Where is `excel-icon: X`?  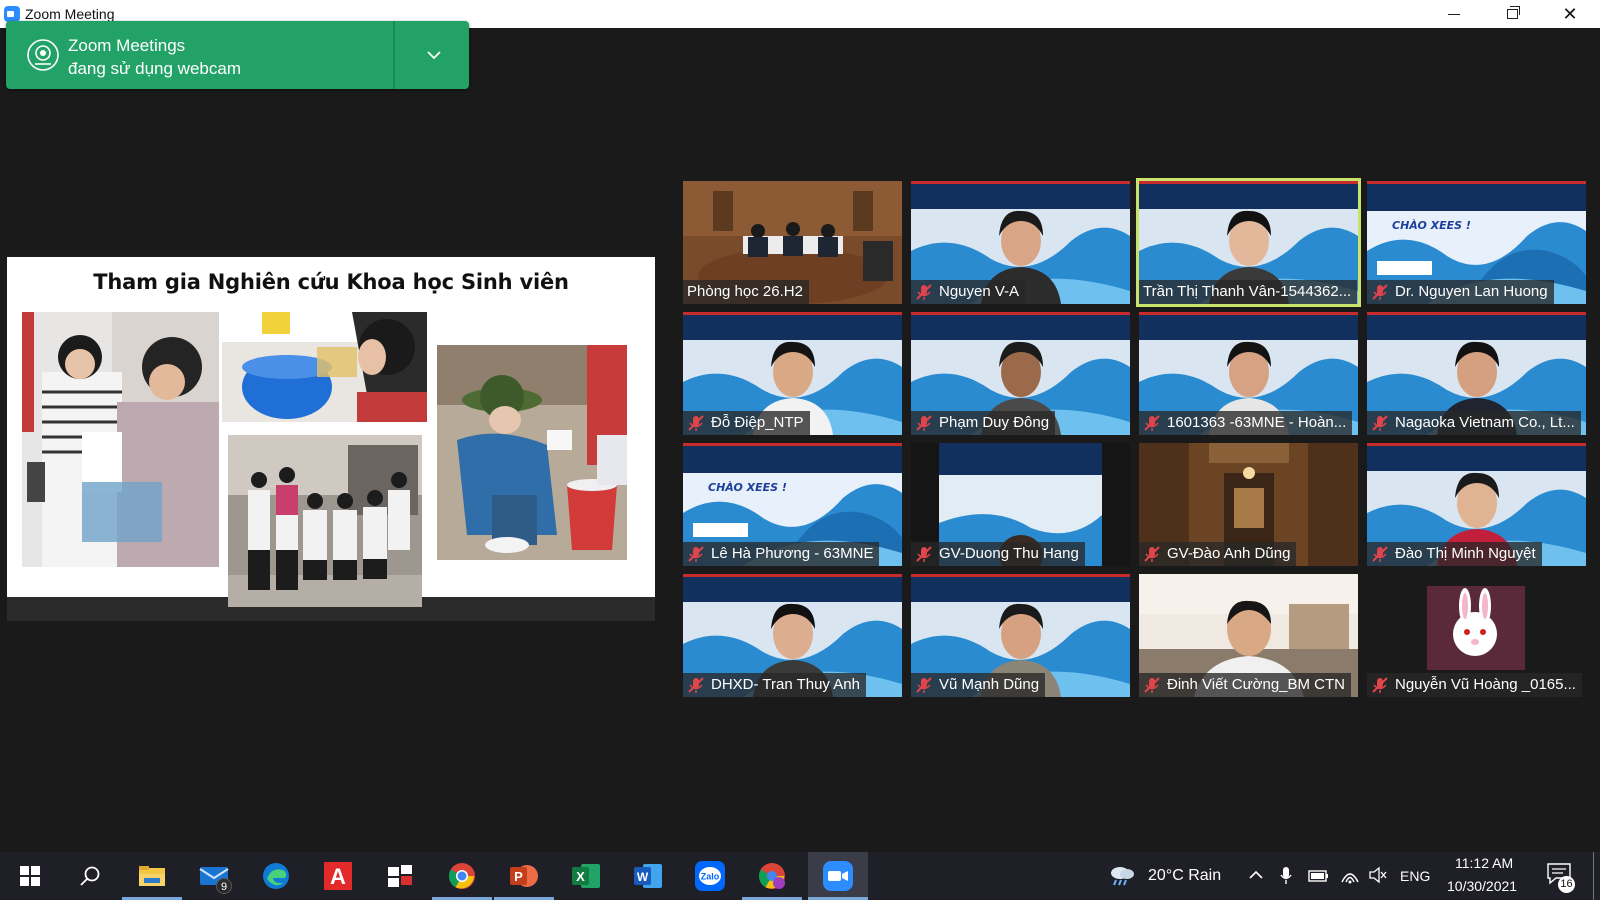
excel-icon: X is located at coordinates (586, 876).